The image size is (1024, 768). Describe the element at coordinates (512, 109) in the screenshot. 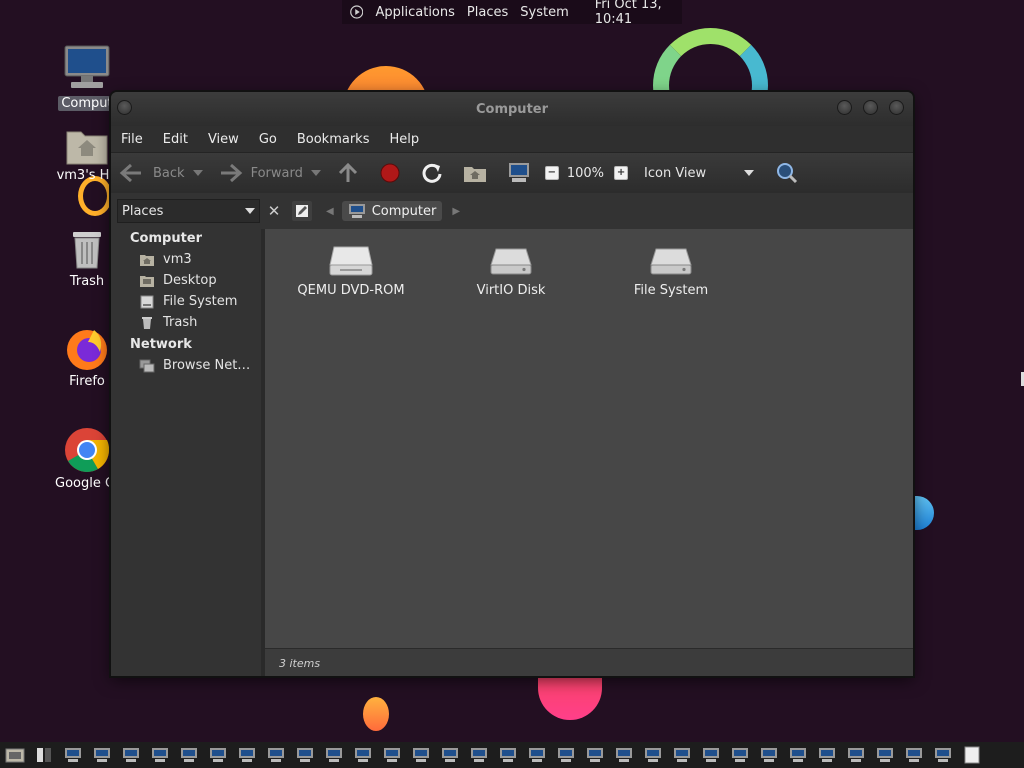

I see `window-titlebar: Computer` at that location.